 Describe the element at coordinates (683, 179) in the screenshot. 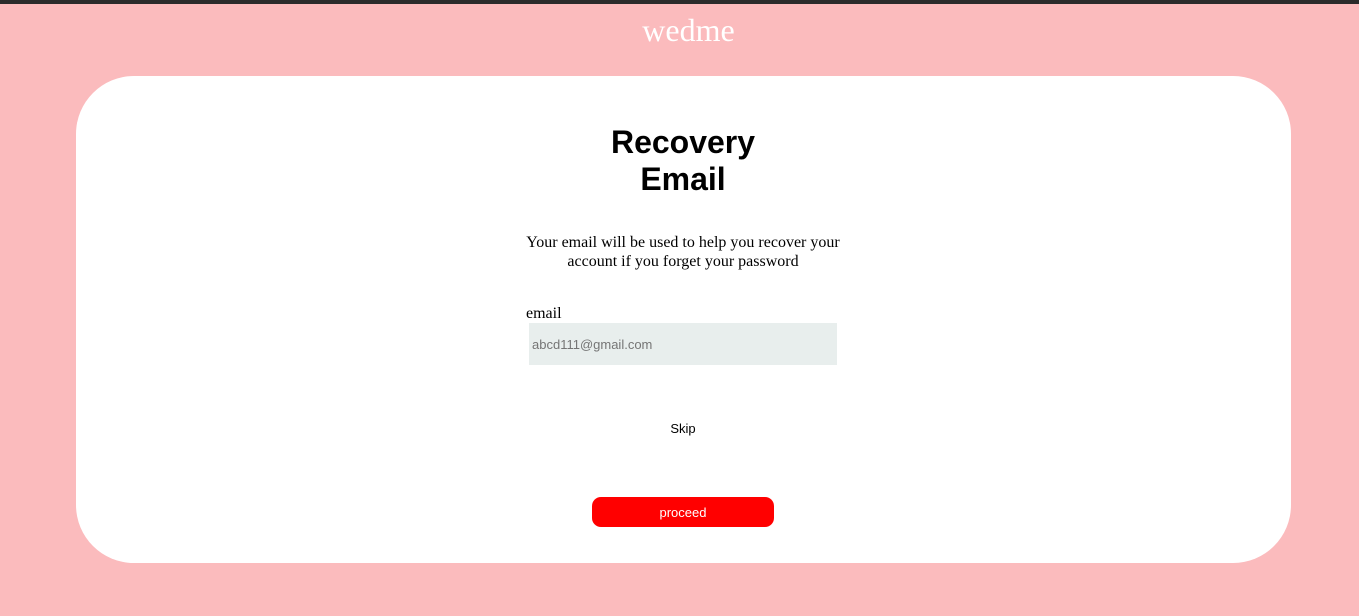

I see `page-title-line-2: Email` at that location.